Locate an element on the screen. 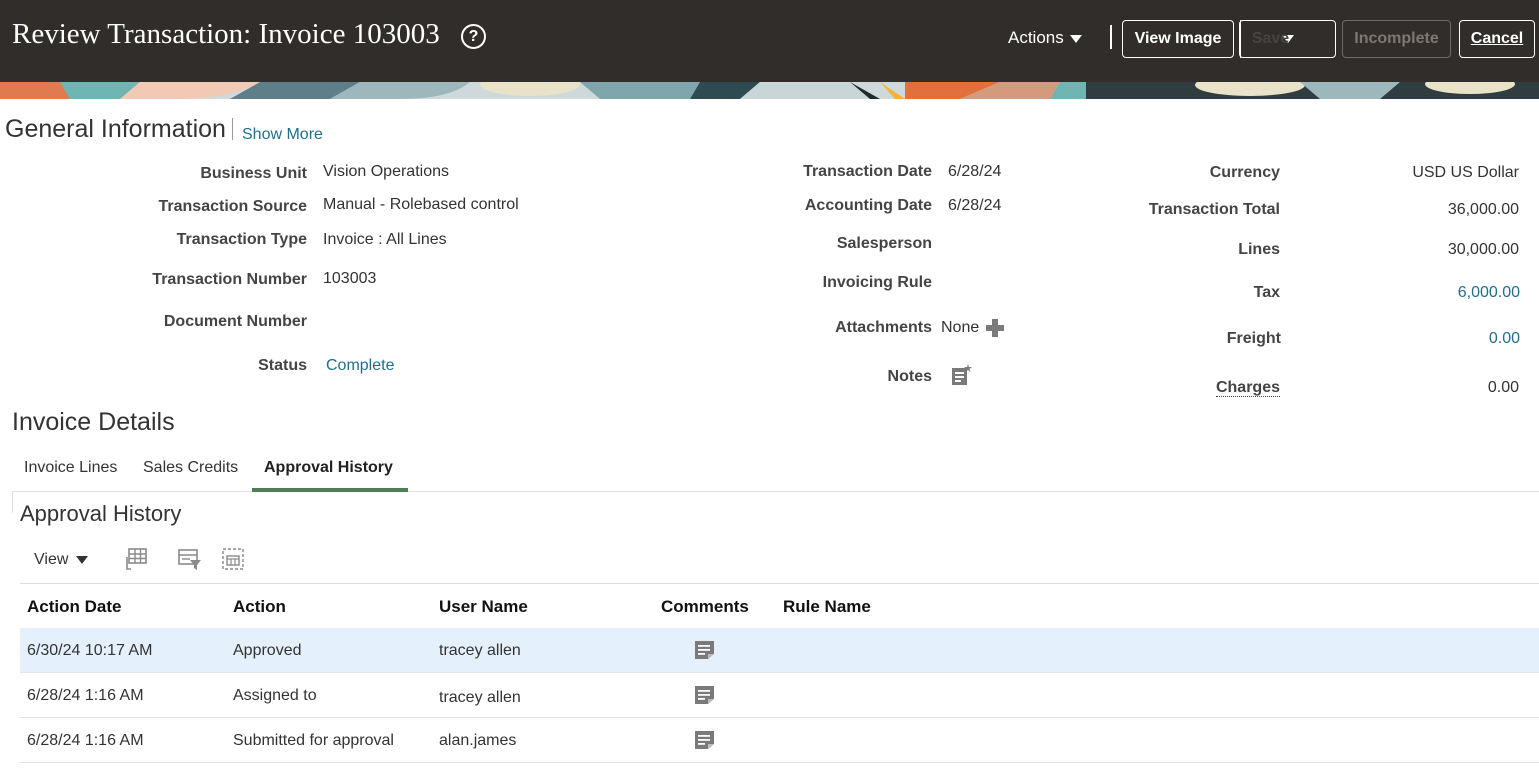 The height and width of the screenshot is (776, 1539). status-label: Status is located at coordinates (282, 365).